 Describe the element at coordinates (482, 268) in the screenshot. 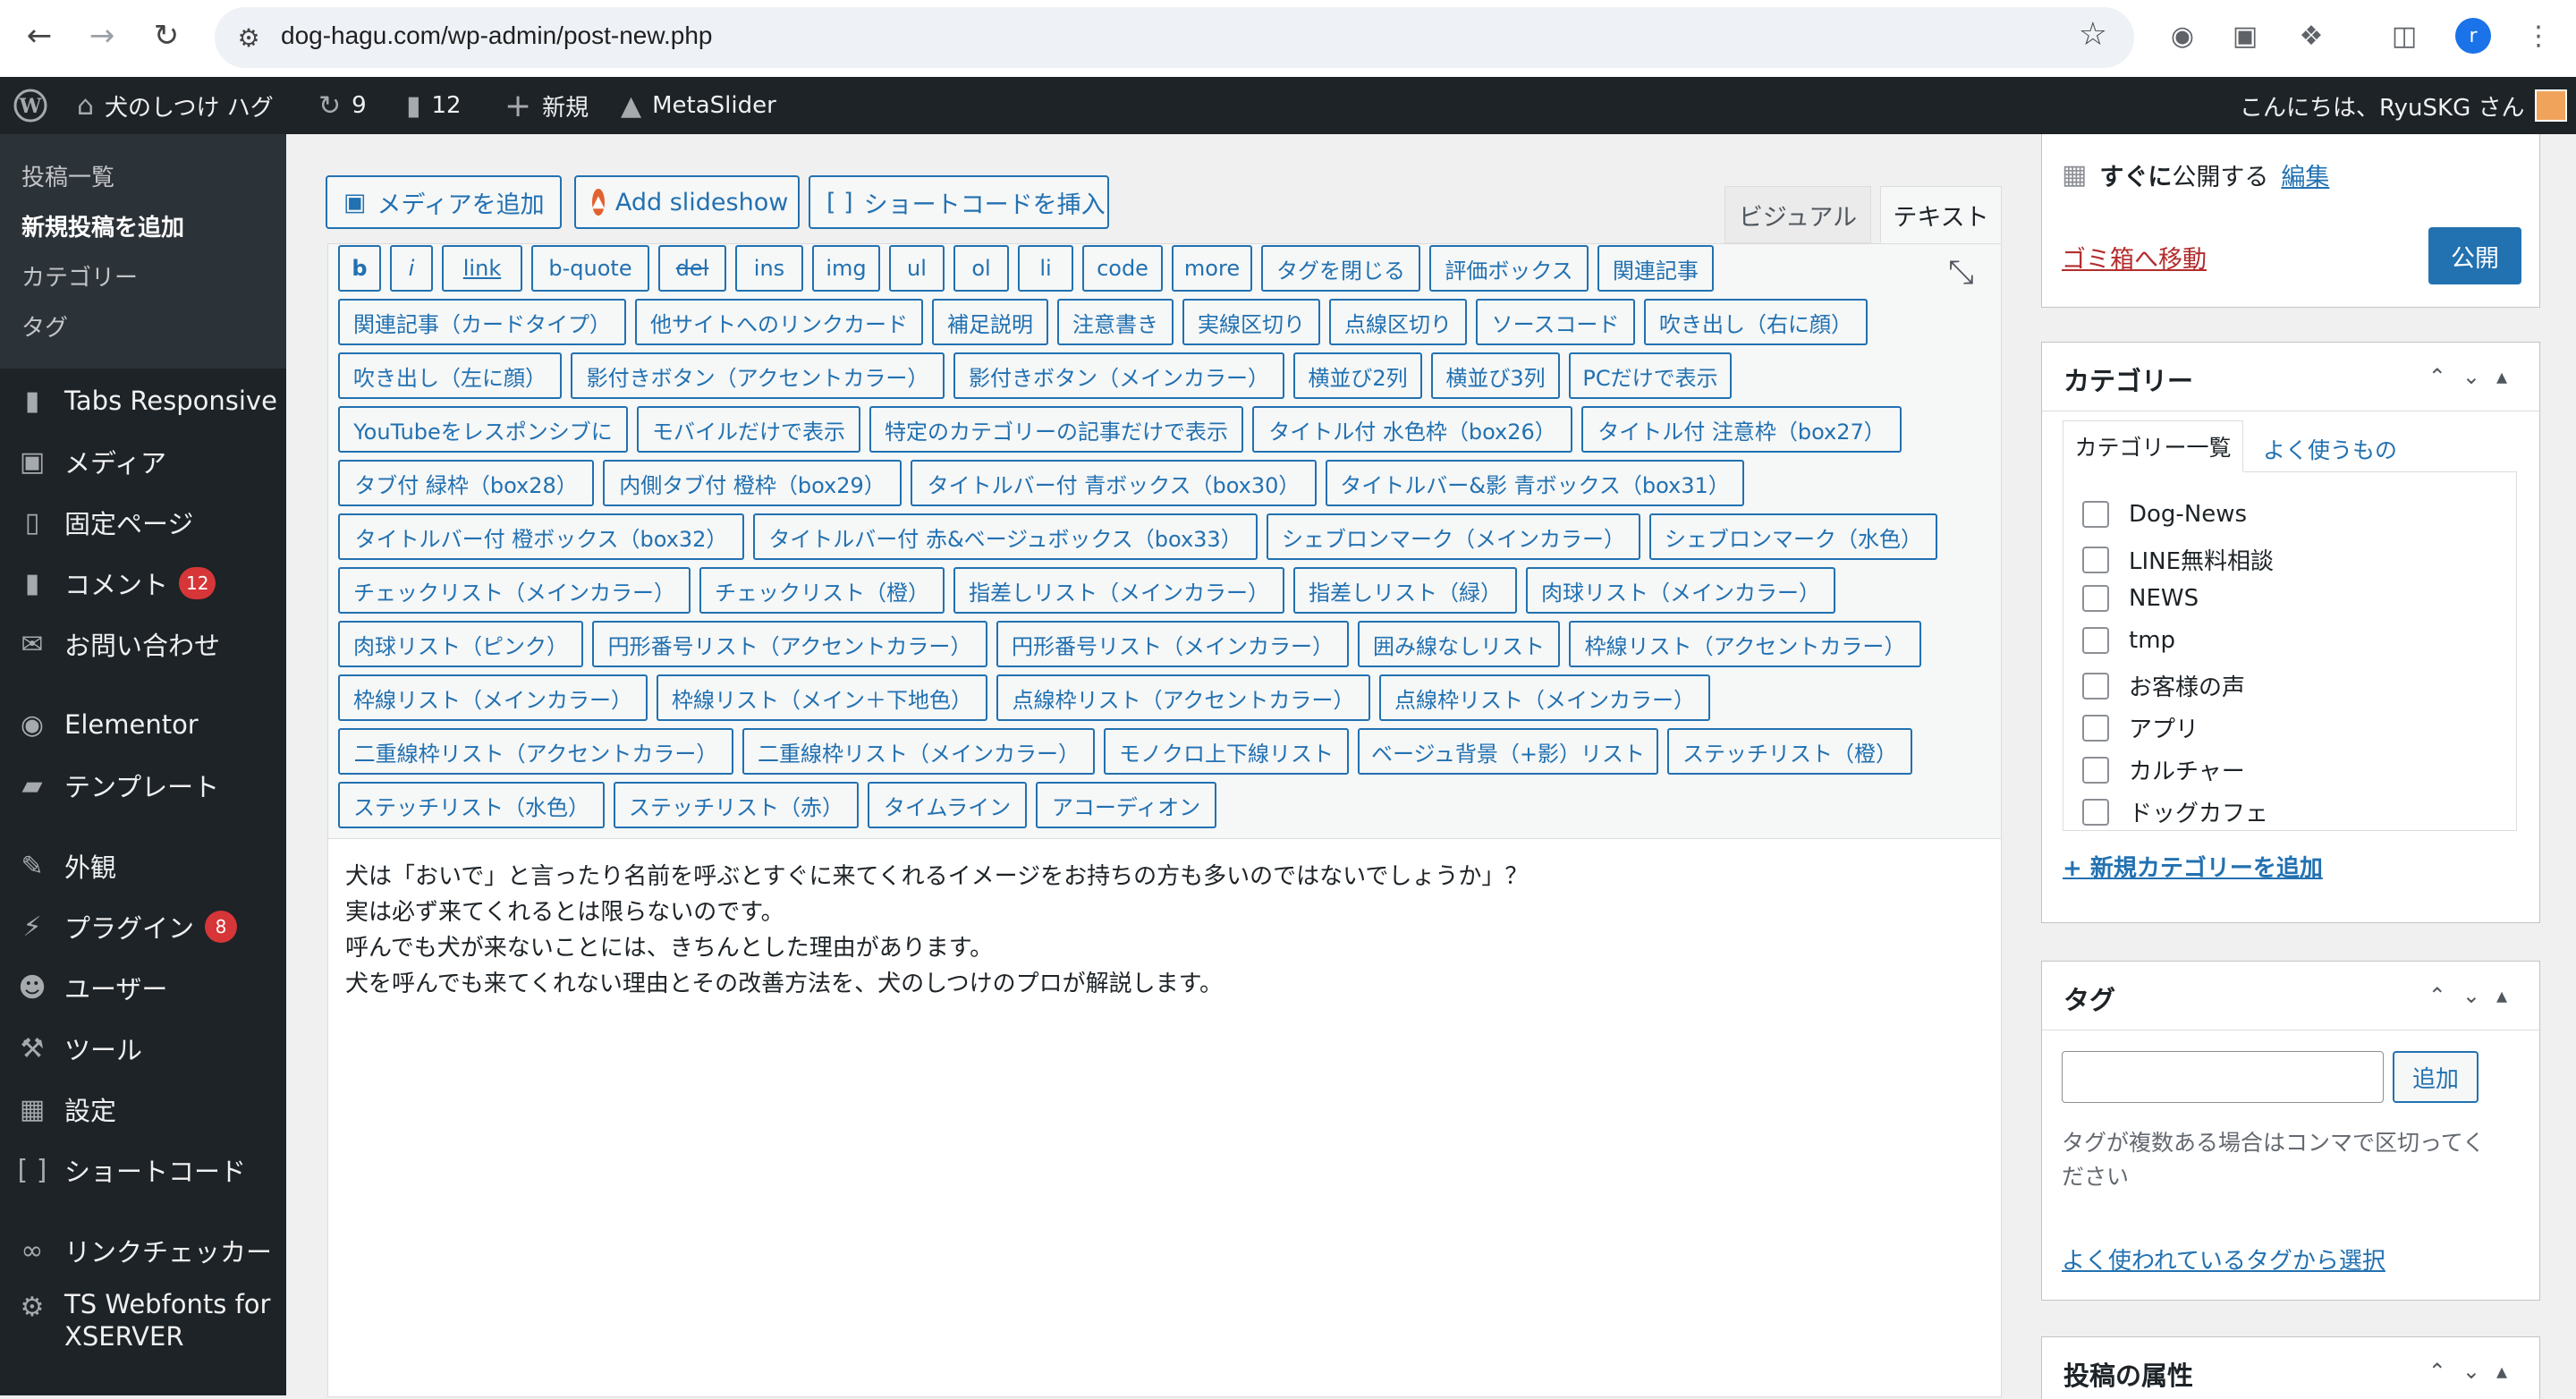

I see `quicktag-button: link` at that location.